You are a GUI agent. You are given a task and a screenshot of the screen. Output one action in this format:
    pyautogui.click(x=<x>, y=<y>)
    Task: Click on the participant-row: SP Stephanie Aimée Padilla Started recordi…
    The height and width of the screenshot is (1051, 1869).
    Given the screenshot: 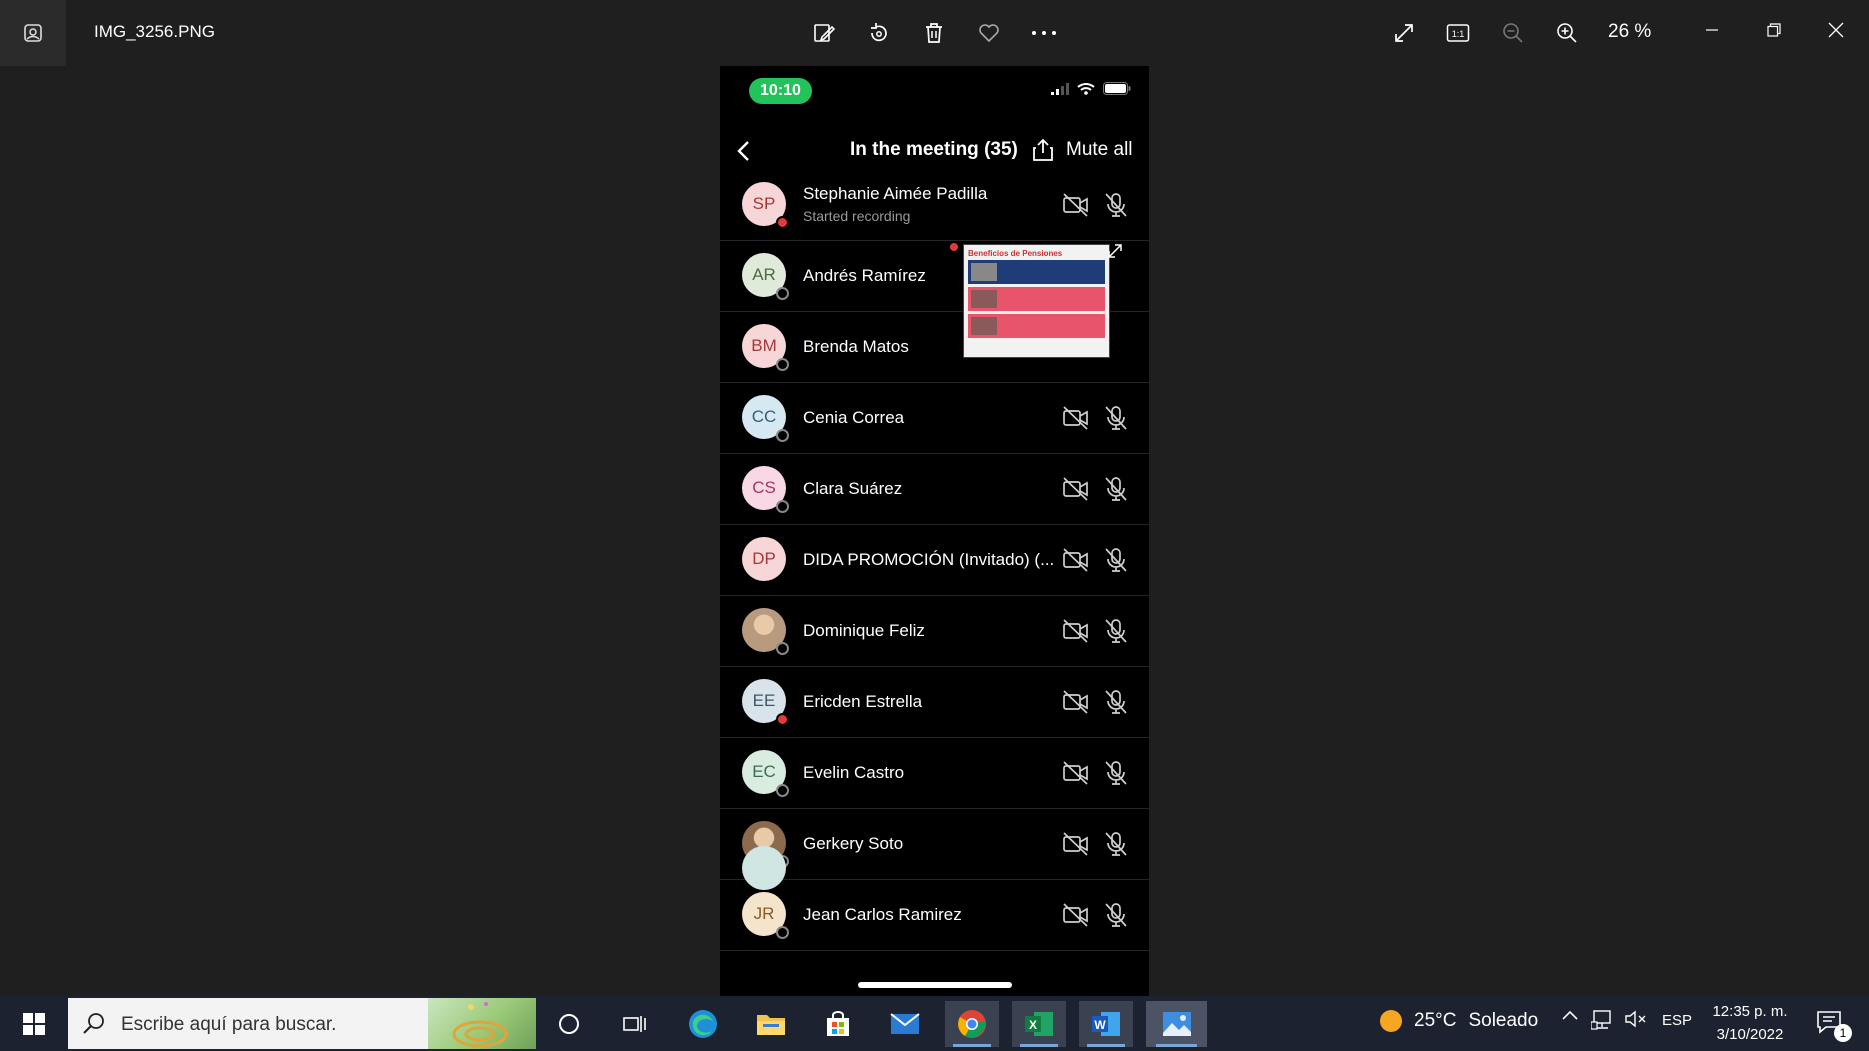 What is the action you would take?
    pyautogui.click(x=934, y=205)
    